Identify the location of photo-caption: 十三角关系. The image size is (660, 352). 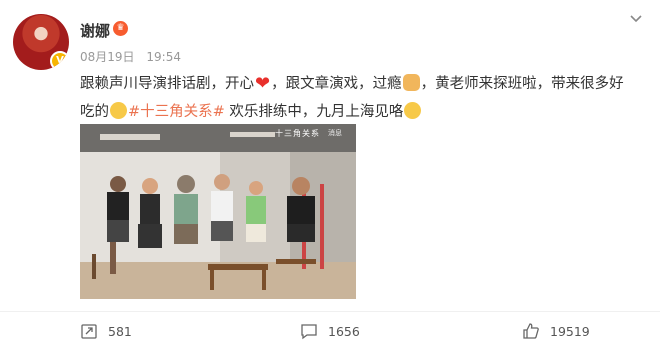
(297, 133).